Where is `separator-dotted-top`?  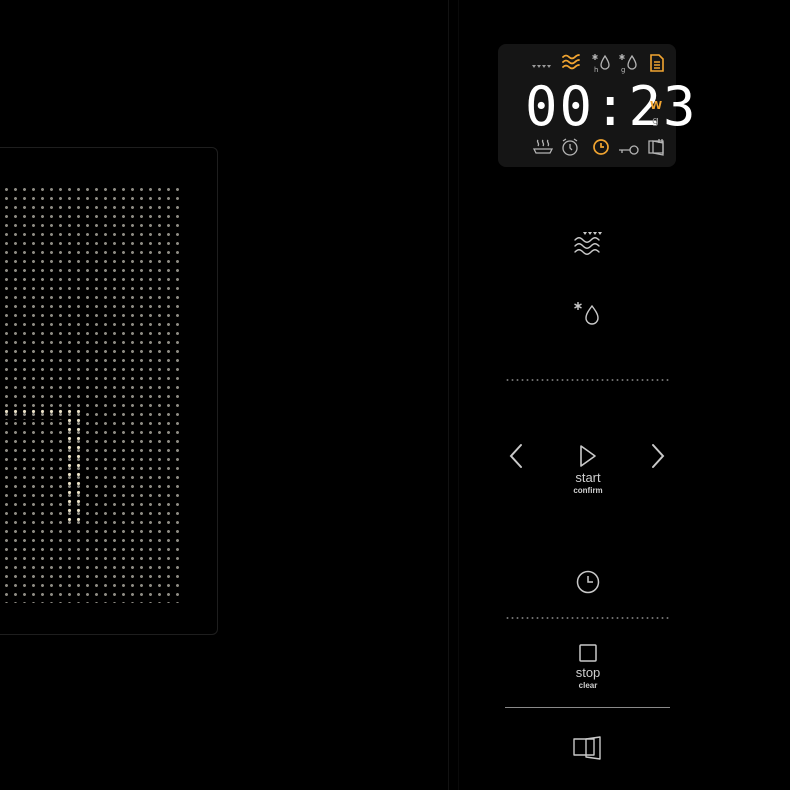 separator-dotted-top is located at coordinates (587, 380).